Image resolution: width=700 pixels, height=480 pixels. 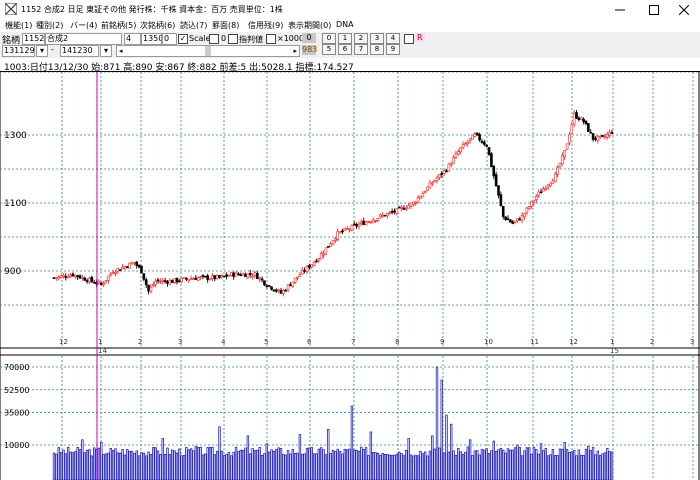 What do you see at coordinates (345, 49) in the screenshot?
I see `num-button-6: 6` at bounding box center [345, 49].